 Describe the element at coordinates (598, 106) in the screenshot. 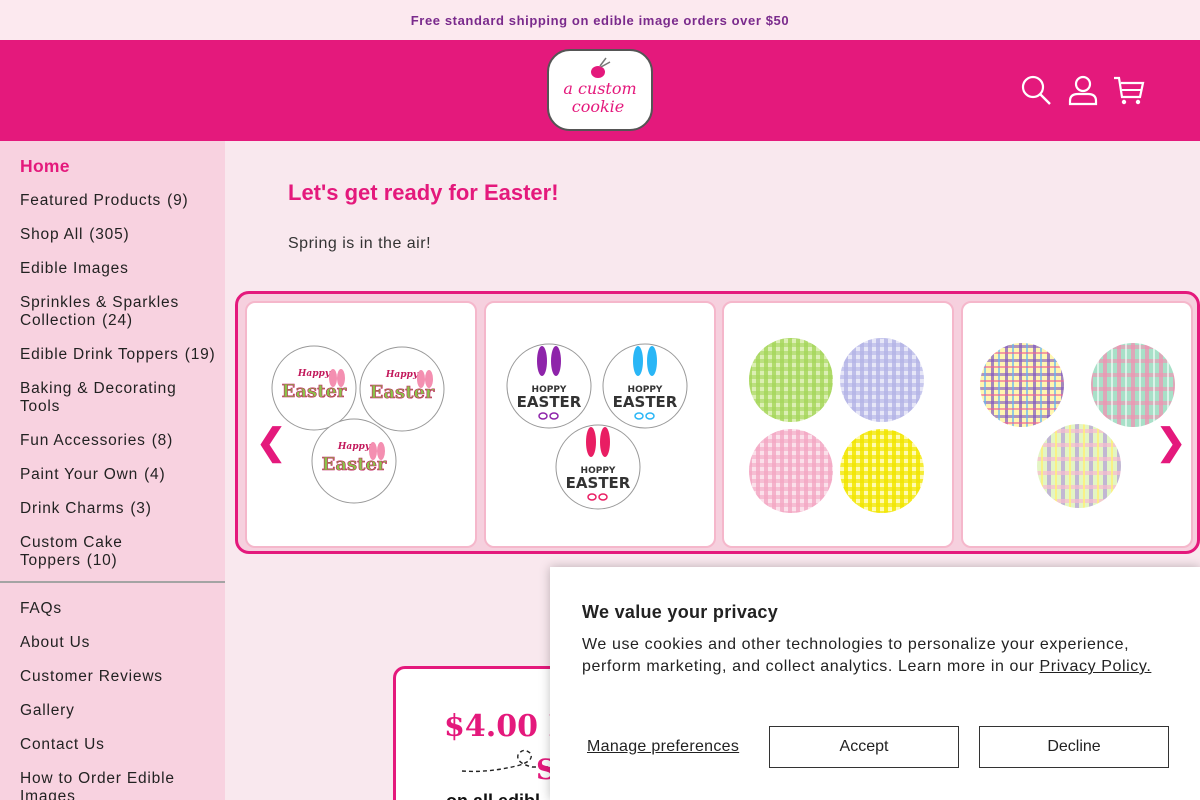

I see `logo-line2: cookie` at that location.